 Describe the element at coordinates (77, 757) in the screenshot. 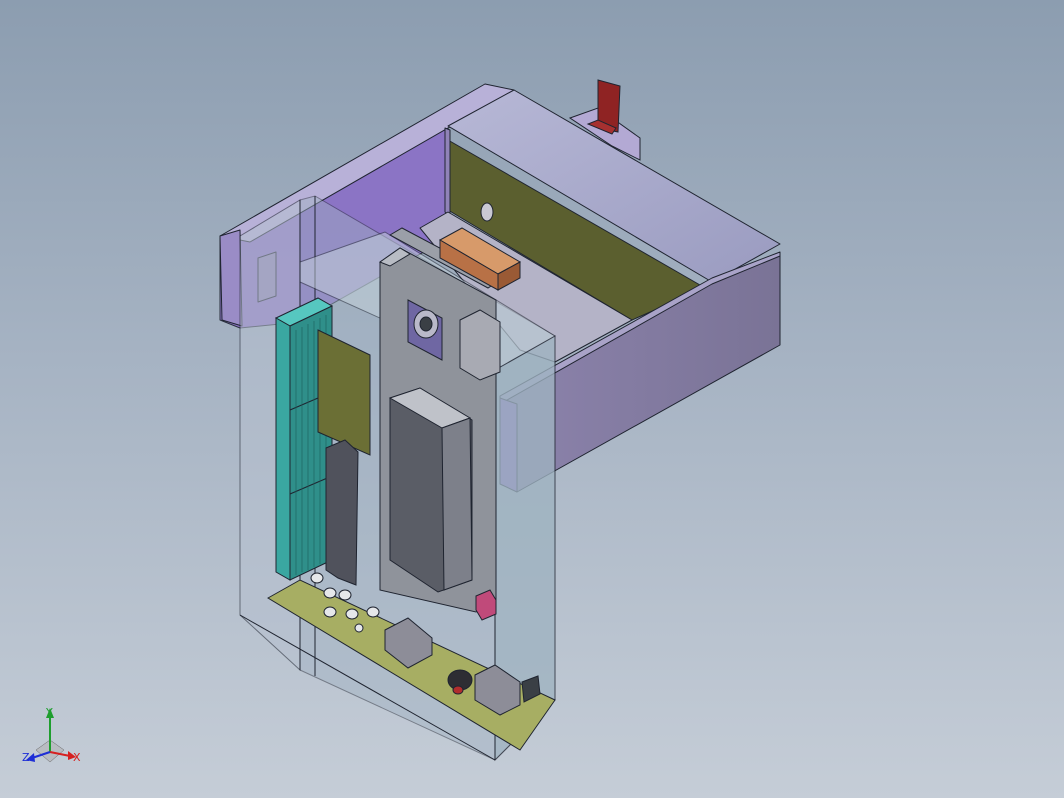

I see `triad-x-label: X` at that location.